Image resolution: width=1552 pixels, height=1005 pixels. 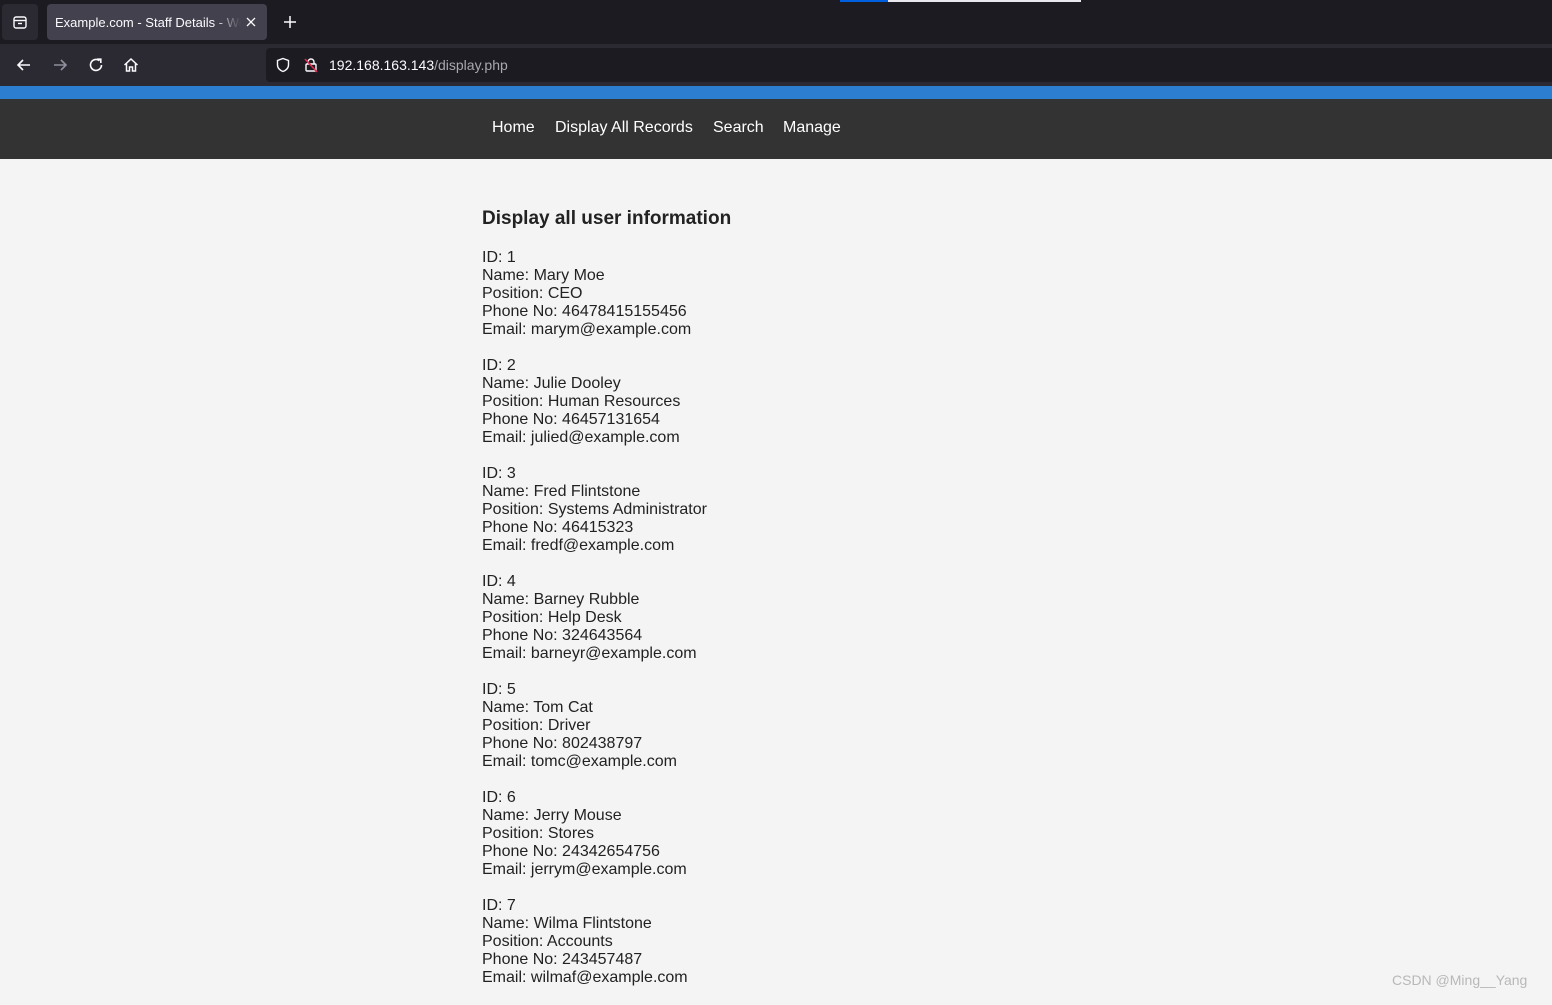 I want to click on record-name: Name: Barney Rubble, so click(x=561, y=599).